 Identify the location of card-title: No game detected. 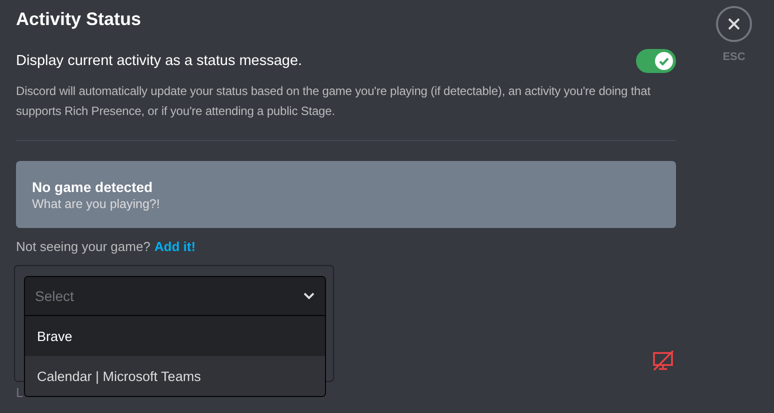
(93, 186).